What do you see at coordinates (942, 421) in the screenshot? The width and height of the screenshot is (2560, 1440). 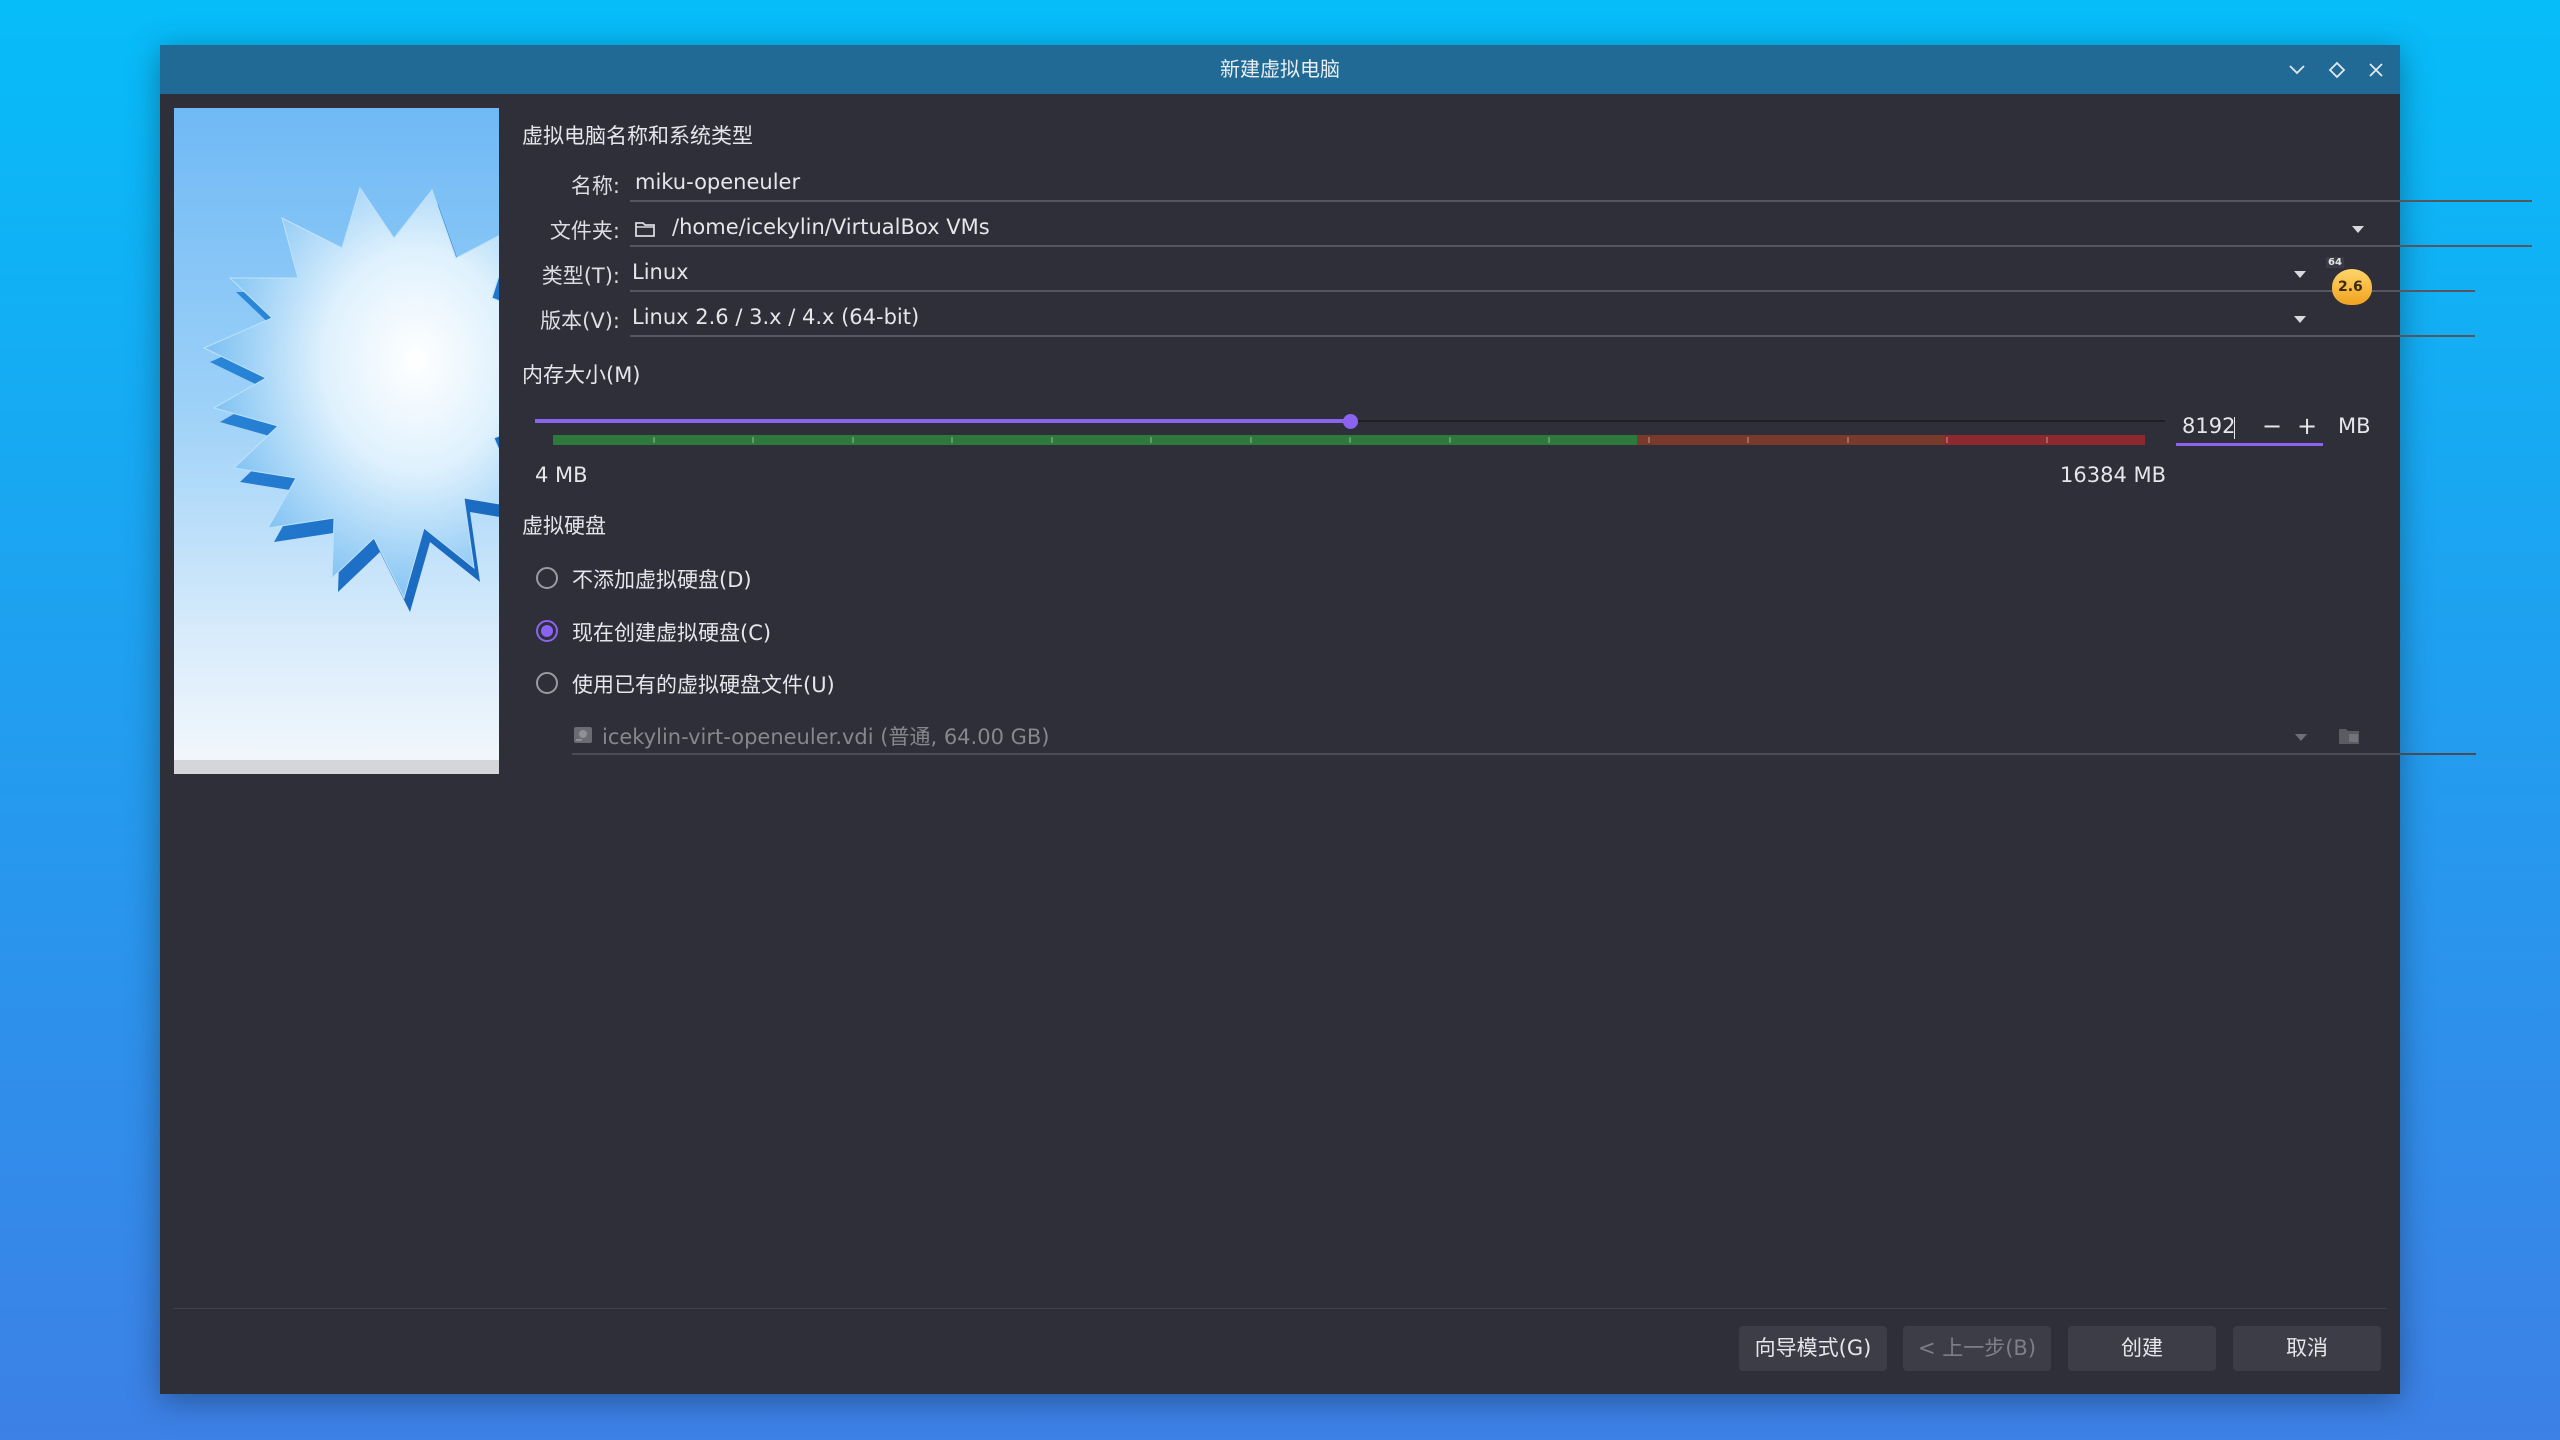 I see `slider-fill` at bounding box center [942, 421].